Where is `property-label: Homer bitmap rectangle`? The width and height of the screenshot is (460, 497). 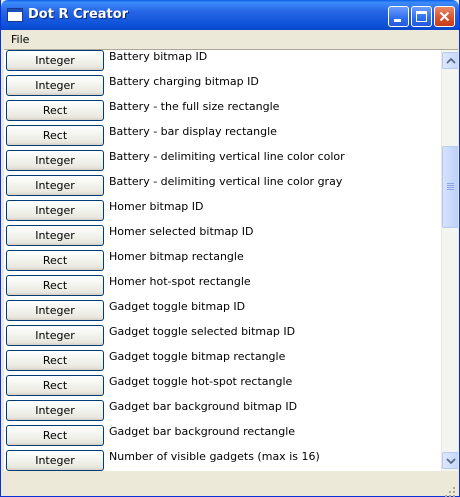
property-label: Homer bitmap rectangle is located at coordinates (176, 256).